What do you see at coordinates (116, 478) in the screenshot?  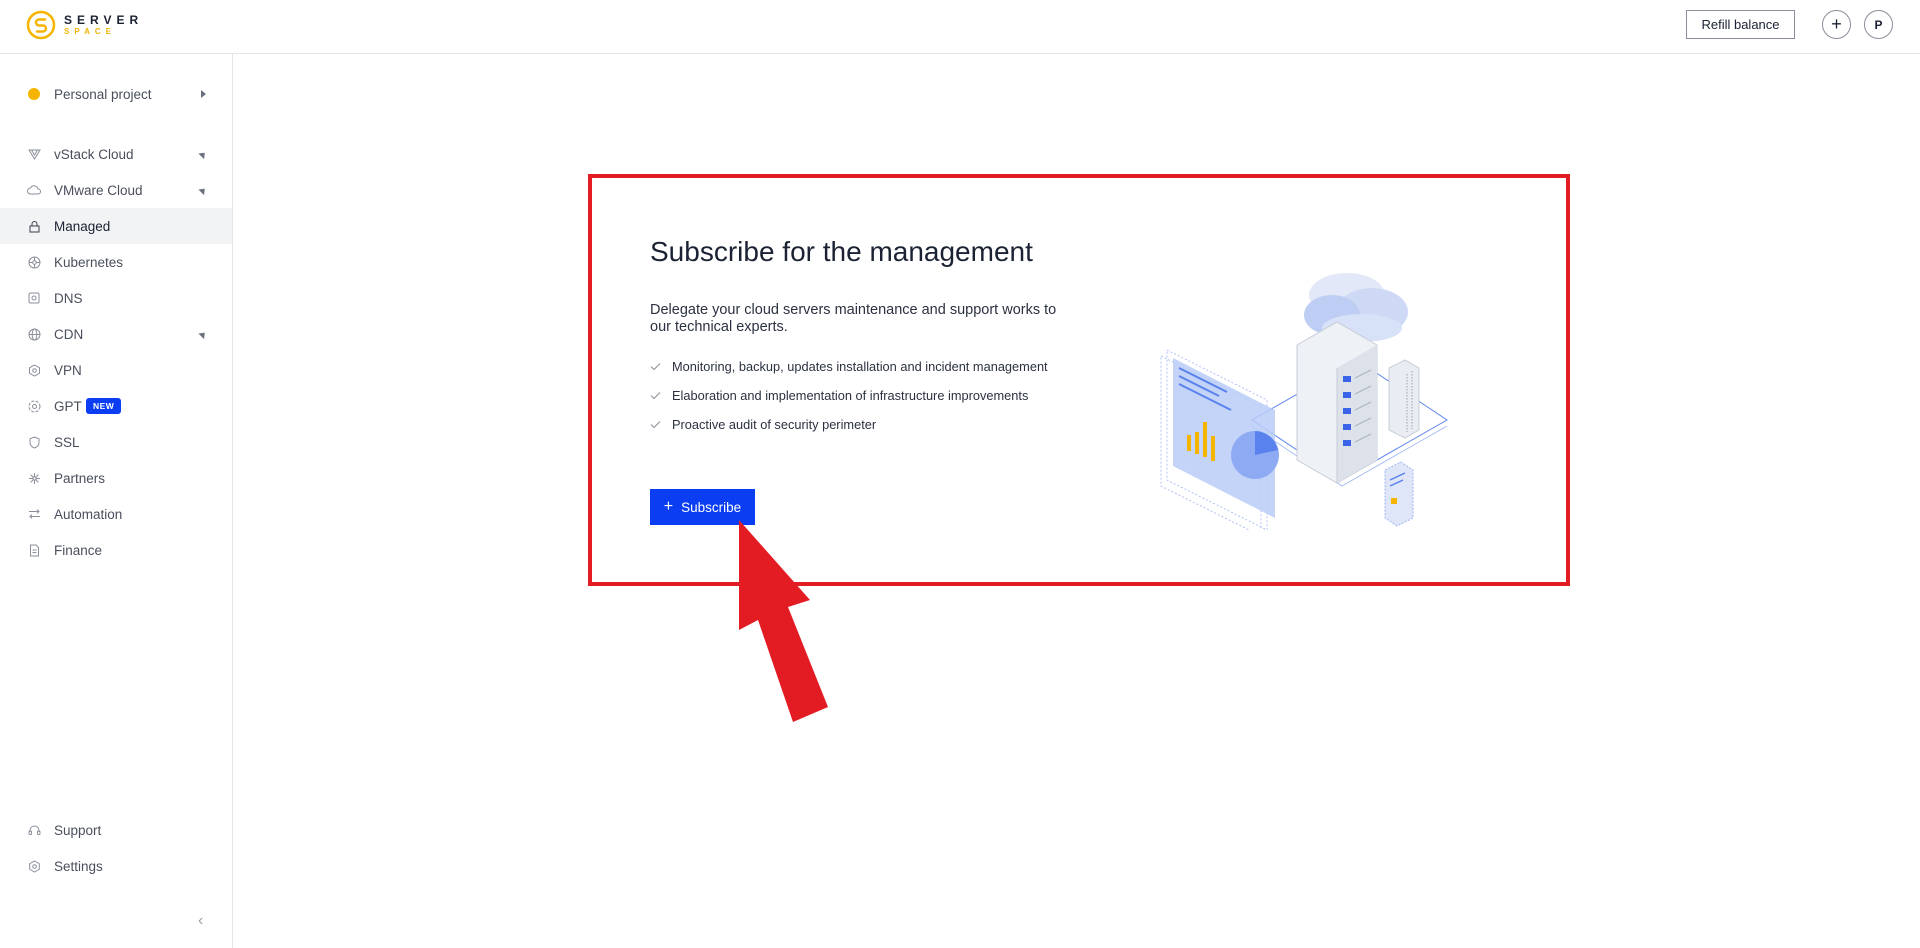 I see `sidebar-item-partners: Partners` at bounding box center [116, 478].